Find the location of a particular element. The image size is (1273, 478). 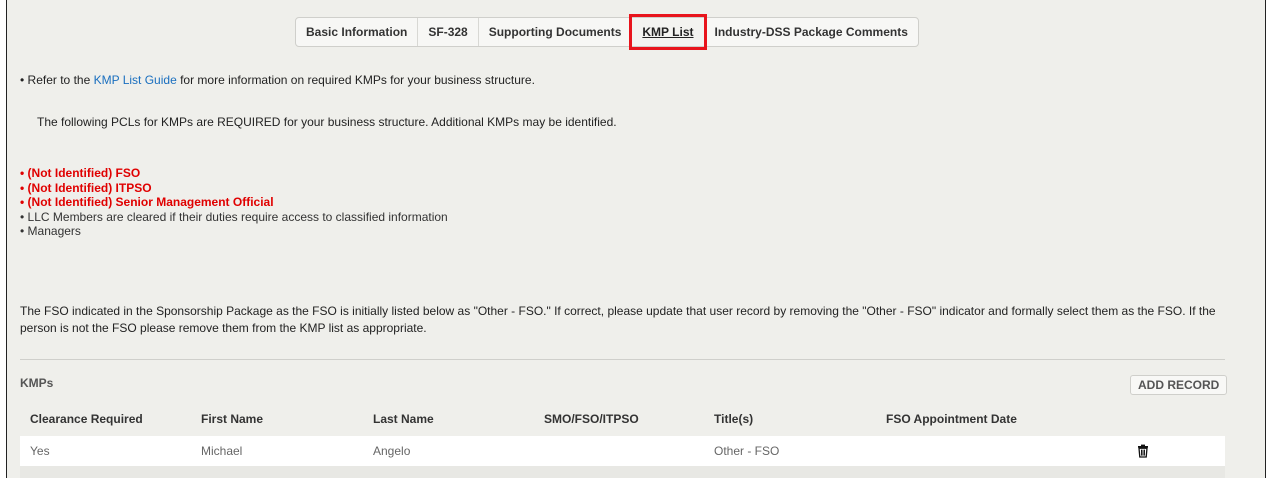

required-item-fso: (Not Identified) FSO is located at coordinates (234, 173).